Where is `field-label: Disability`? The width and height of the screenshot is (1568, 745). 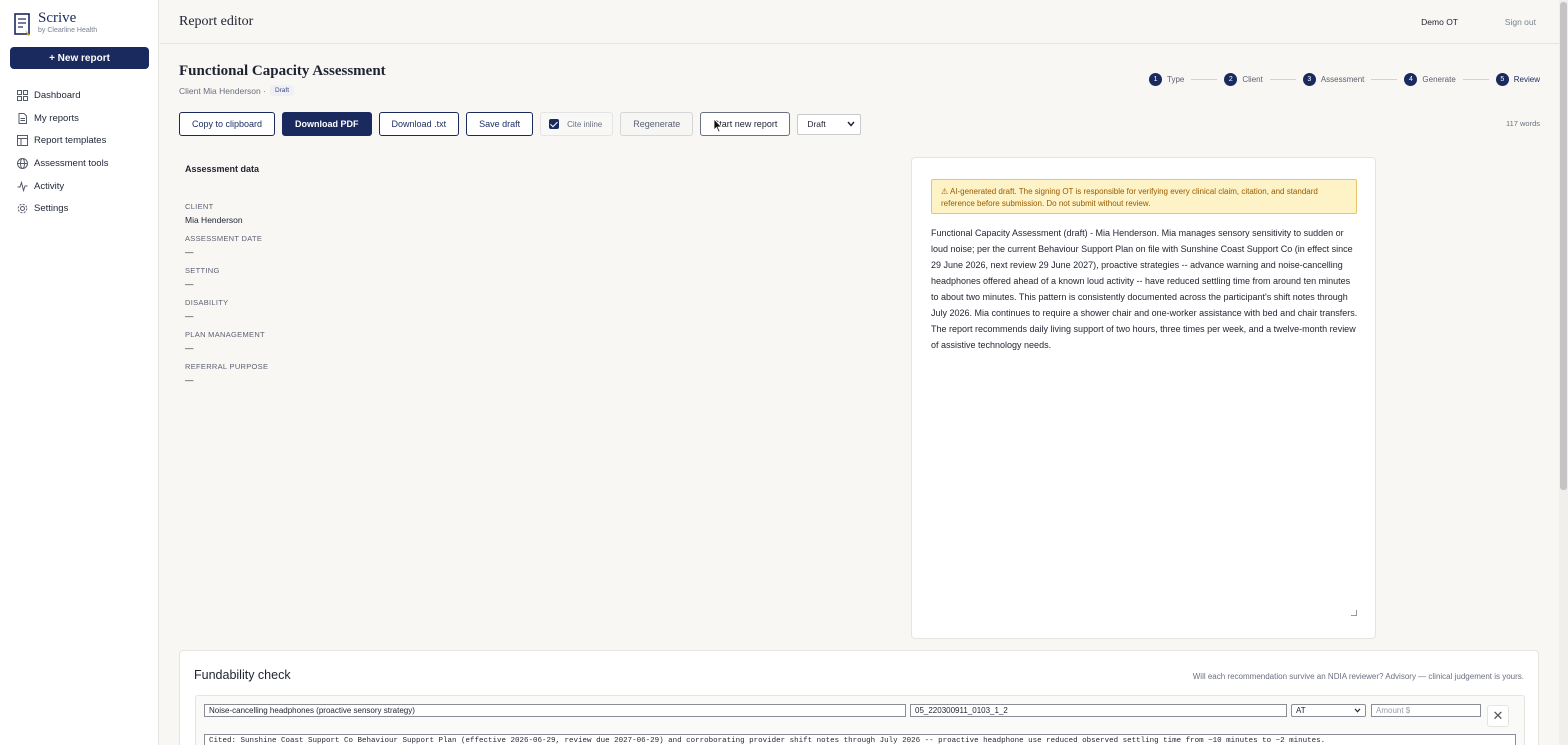 field-label: Disability is located at coordinates (207, 302).